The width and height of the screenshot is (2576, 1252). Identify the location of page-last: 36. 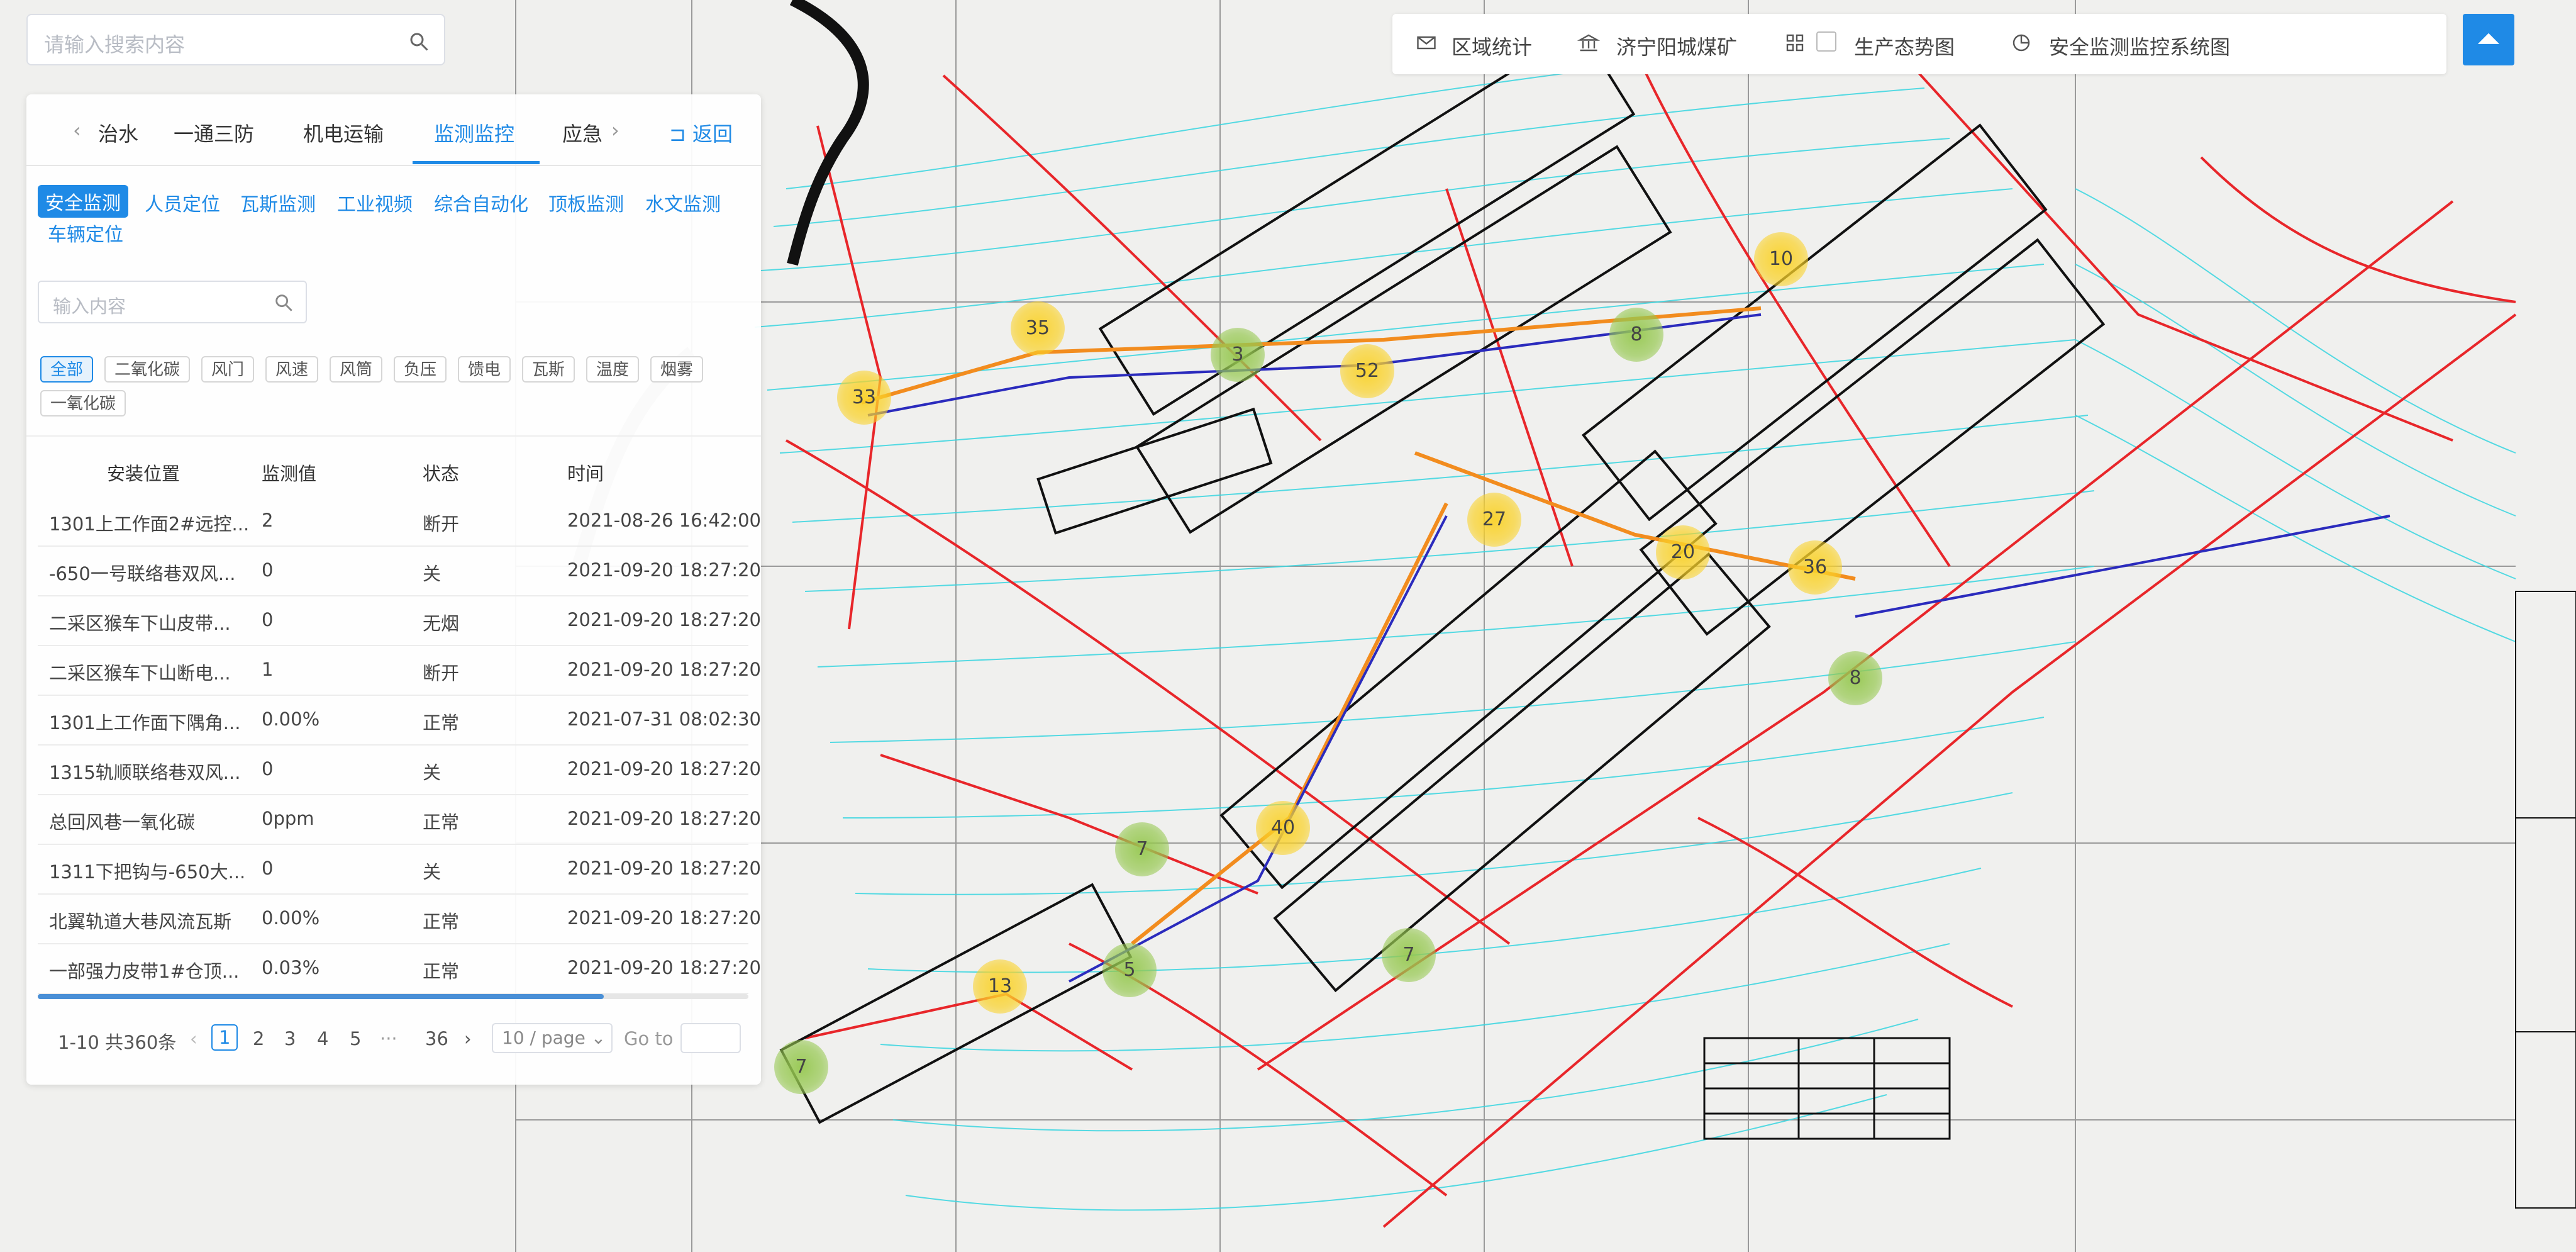
(436, 1038).